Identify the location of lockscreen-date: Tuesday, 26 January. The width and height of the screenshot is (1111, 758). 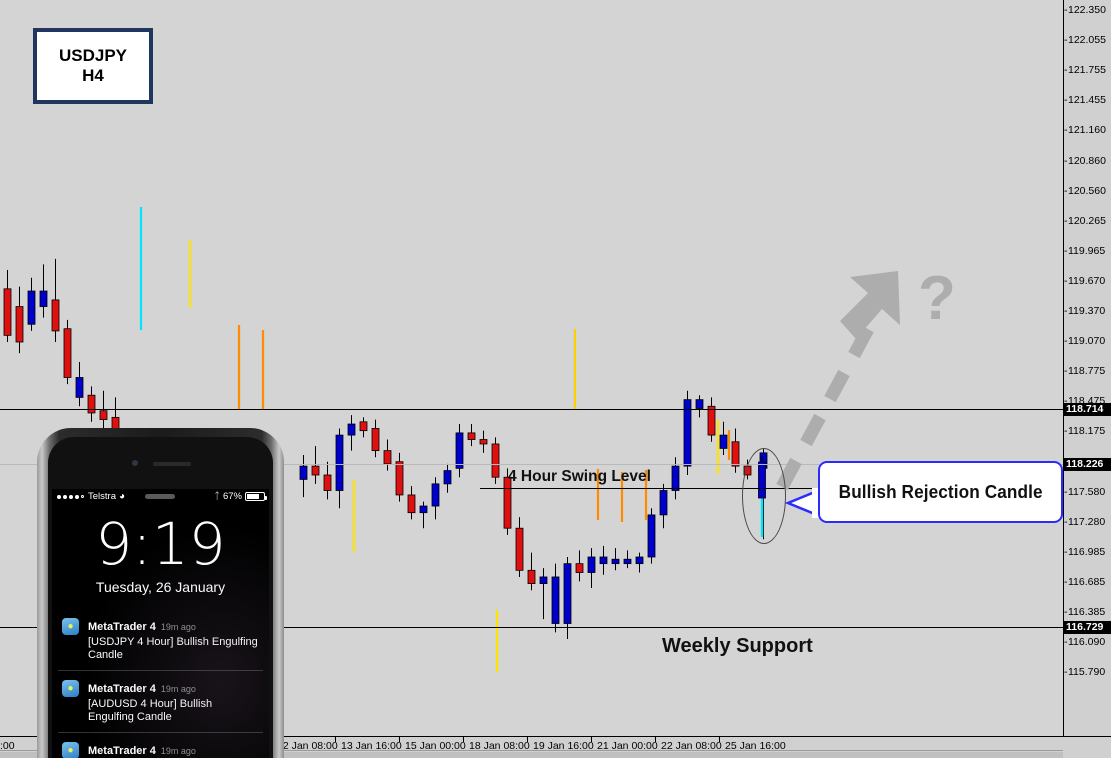
(160, 587).